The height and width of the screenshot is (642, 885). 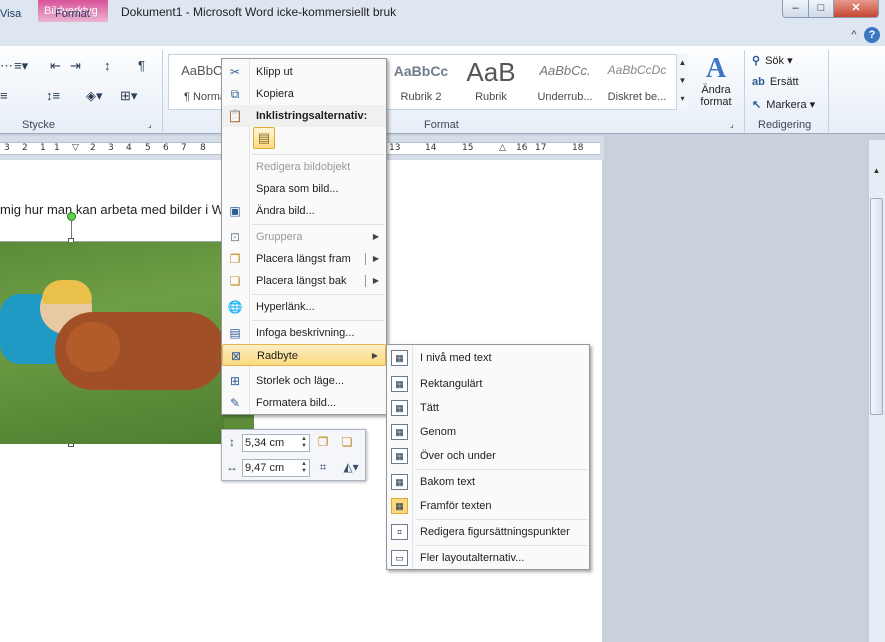 I want to click on scroll-up-icon: ▲, so click(x=876, y=171).